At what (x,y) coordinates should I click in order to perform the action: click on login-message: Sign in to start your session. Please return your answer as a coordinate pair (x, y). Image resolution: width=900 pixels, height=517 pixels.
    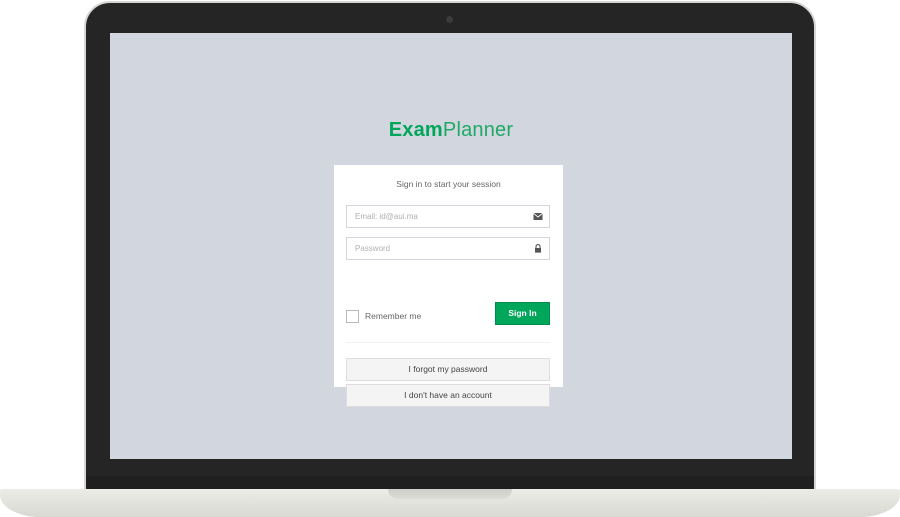
    Looking at the image, I should click on (448, 184).